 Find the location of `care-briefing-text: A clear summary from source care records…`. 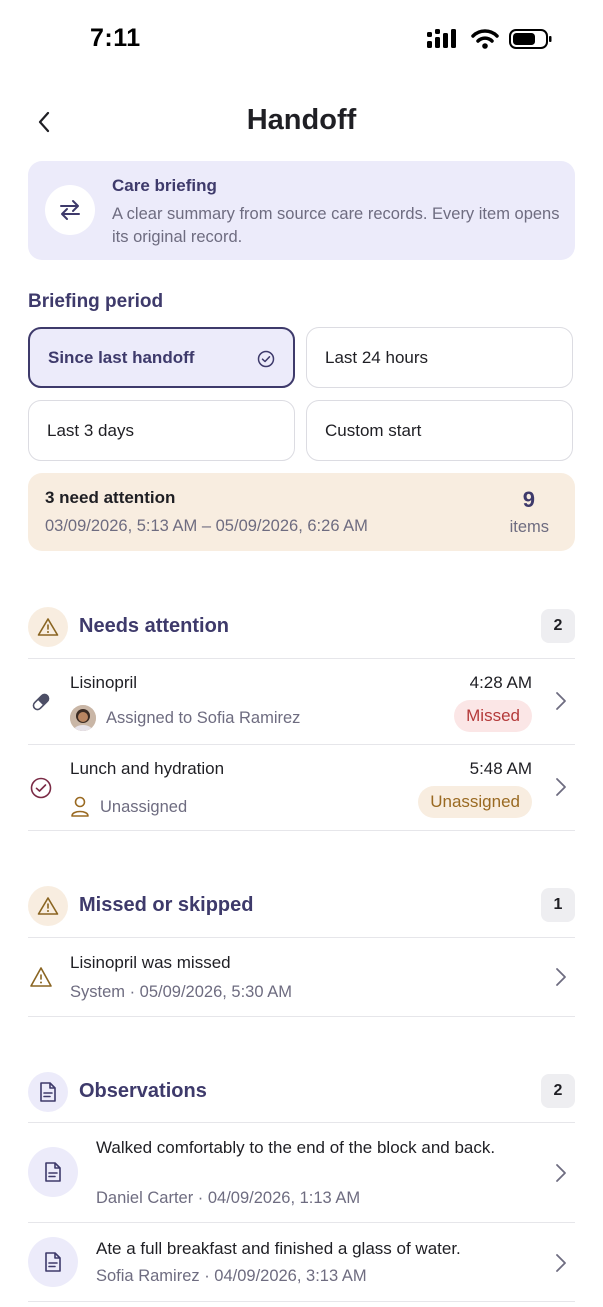

care-briefing-text: A clear summary from source care records… is located at coordinates (336, 225).